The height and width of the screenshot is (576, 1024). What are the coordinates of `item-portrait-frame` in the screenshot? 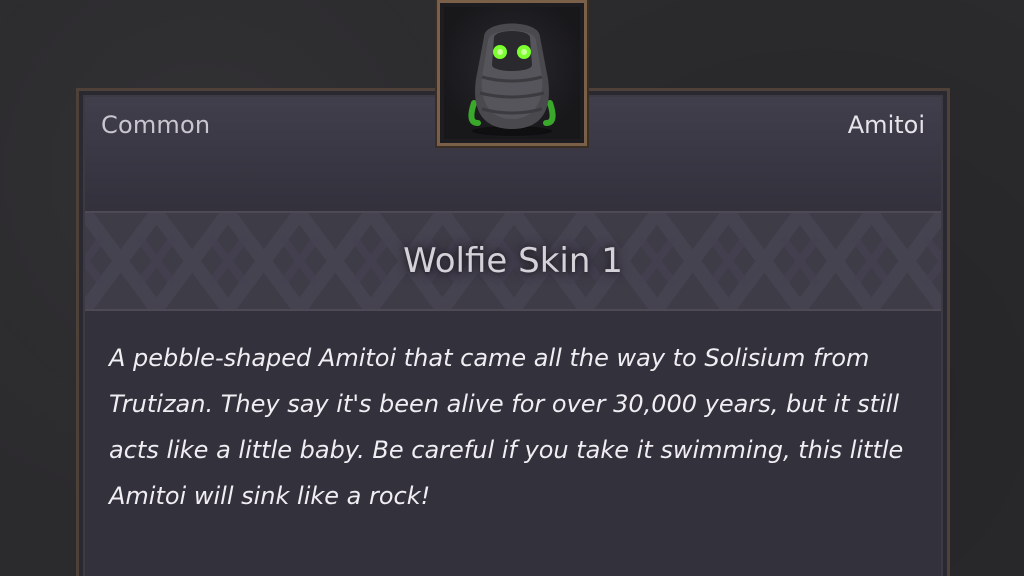 It's located at (512, 73).